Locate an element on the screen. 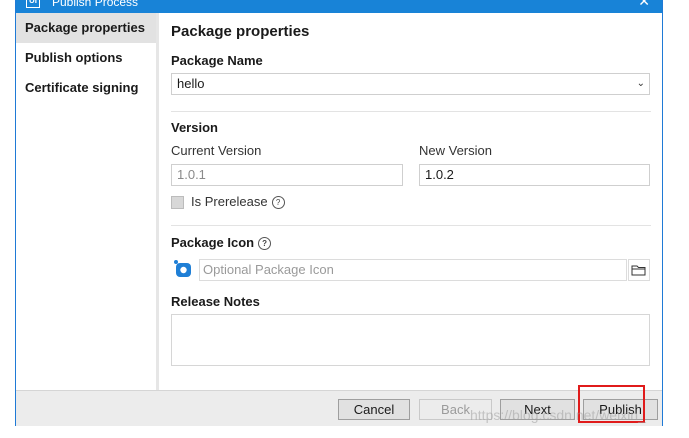 The height and width of the screenshot is (438, 689). next-button: Next is located at coordinates (537, 409).